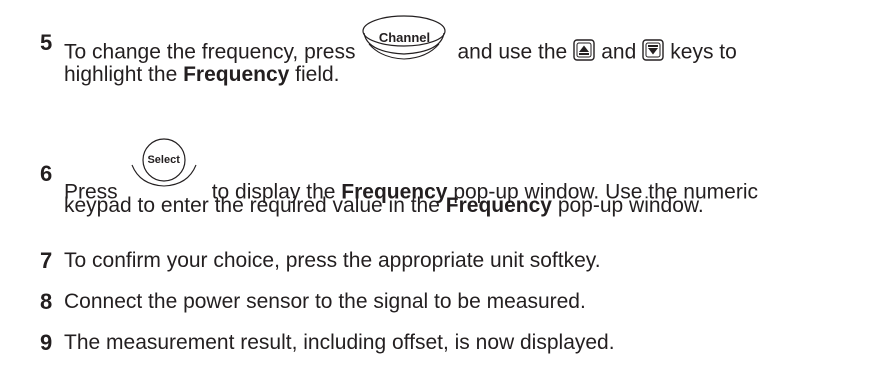  I want to click on select-key-label: Select, so click(163, 160).